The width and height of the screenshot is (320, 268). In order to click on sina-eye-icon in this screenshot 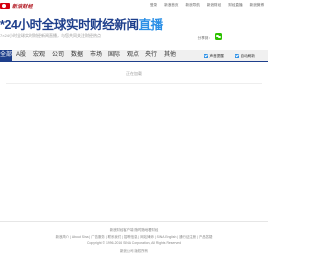, I will do `click(5, 6)`.